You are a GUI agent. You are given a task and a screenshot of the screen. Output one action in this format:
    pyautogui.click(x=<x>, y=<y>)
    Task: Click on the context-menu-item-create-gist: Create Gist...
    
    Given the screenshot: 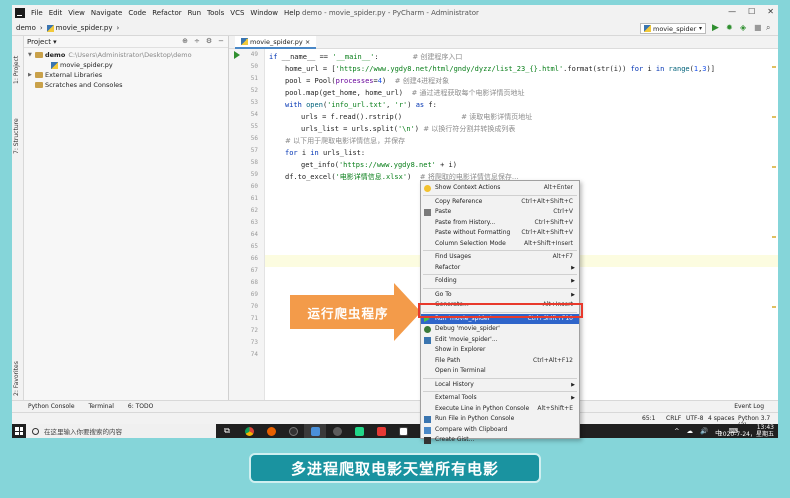 What is the action you would take?
    pyautogui.click(x=500, y=440)
    